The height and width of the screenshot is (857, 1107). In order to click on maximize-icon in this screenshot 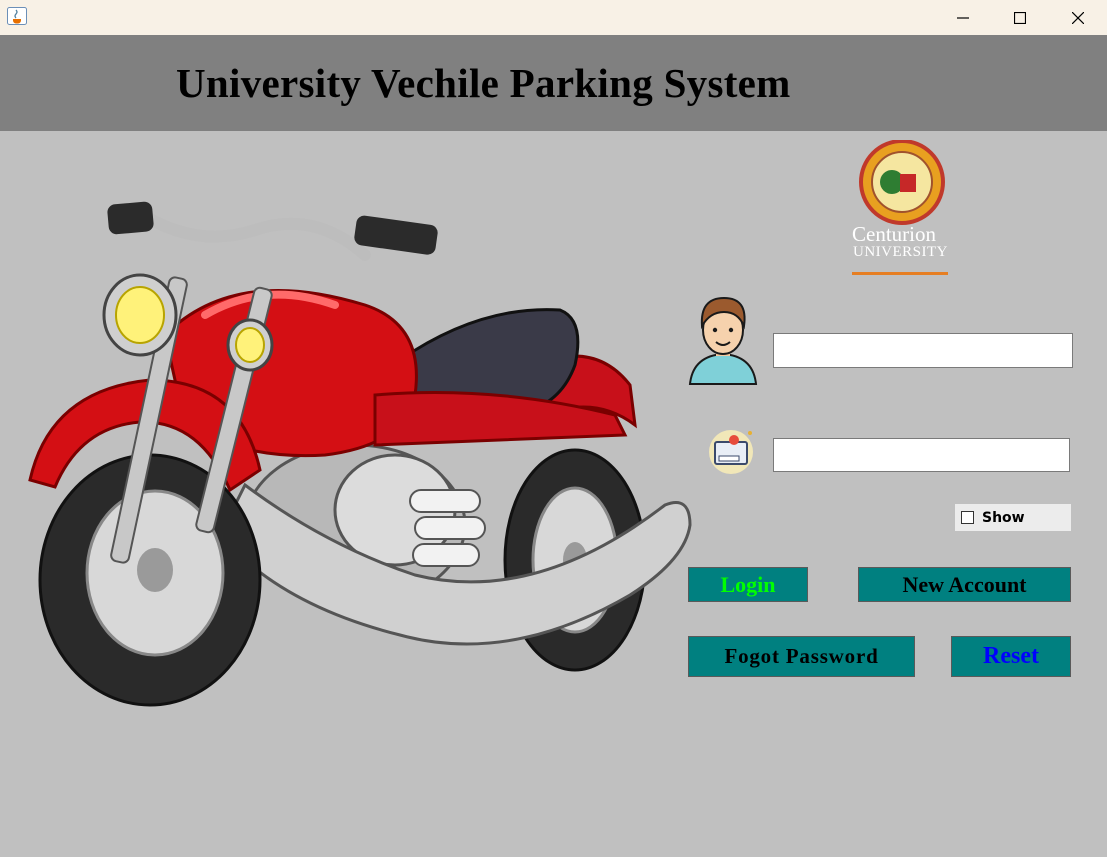, I will do `click(1020, 17)`.